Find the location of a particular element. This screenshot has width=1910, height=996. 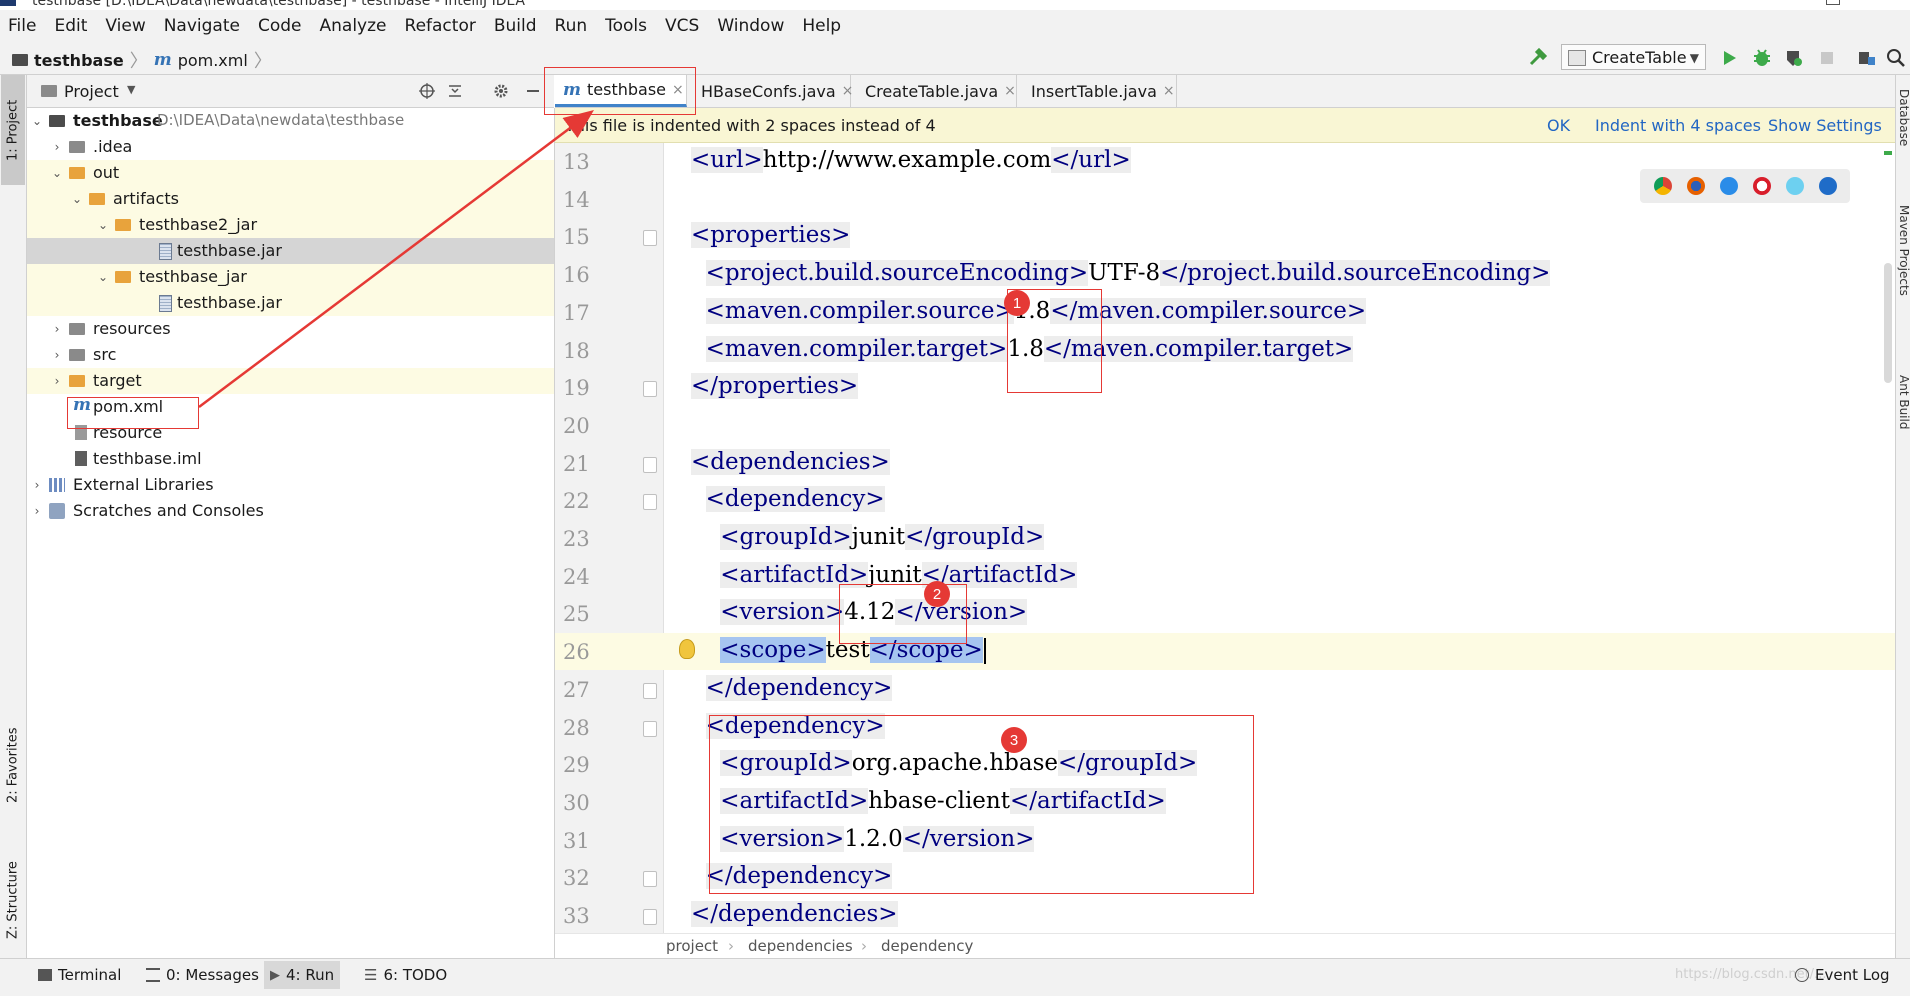

tree-row-resources: › resources is located at coordinates (290, 329).